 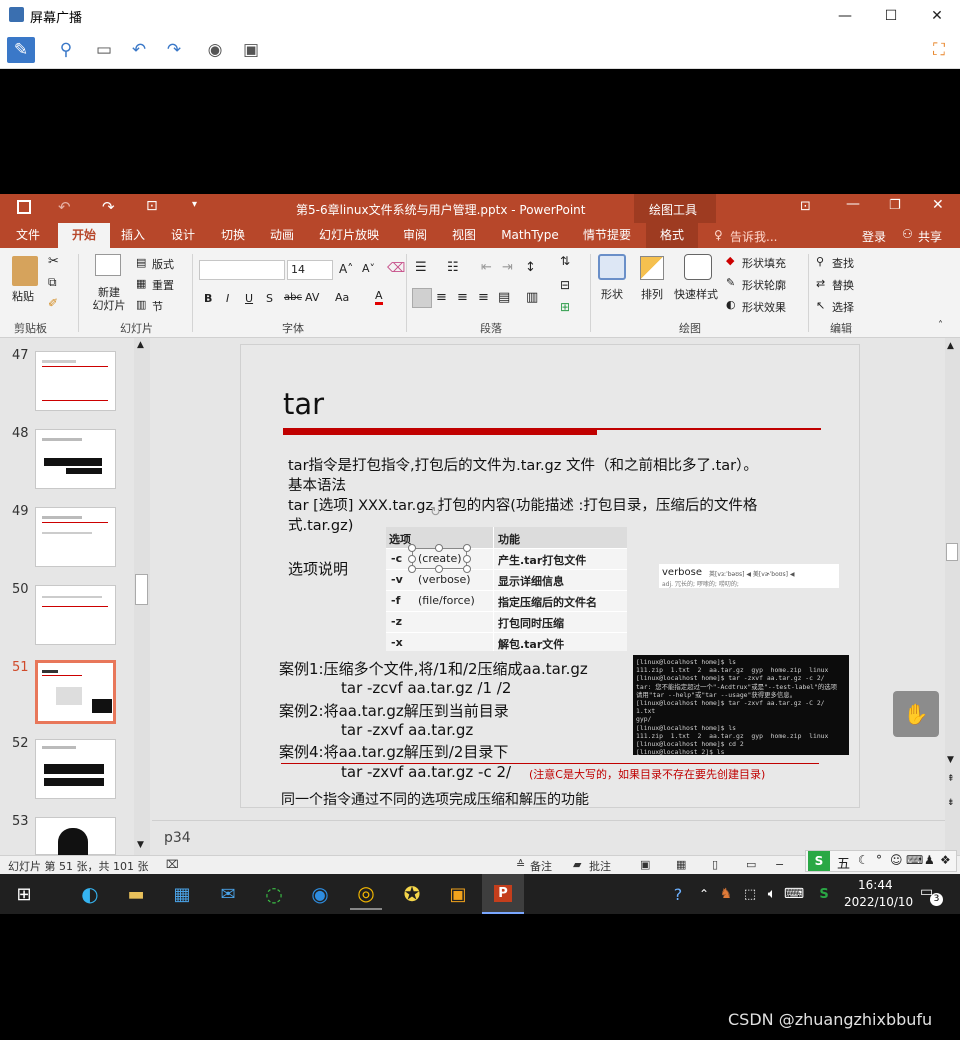 I want to click on redo-icon: ↷, so click(x=108, y=207).